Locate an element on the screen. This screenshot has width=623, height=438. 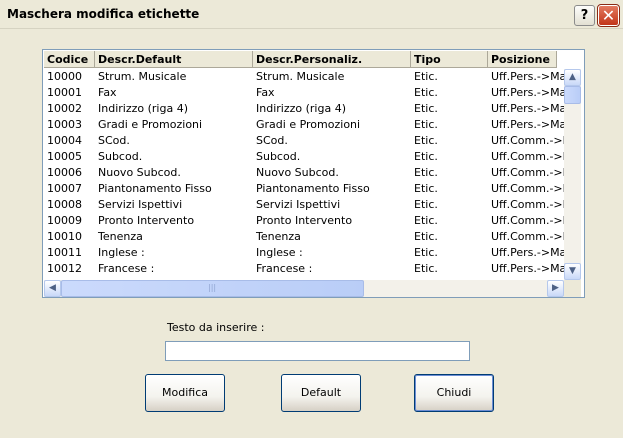
close-button: Chiudi is located at coordinates (454, 393).